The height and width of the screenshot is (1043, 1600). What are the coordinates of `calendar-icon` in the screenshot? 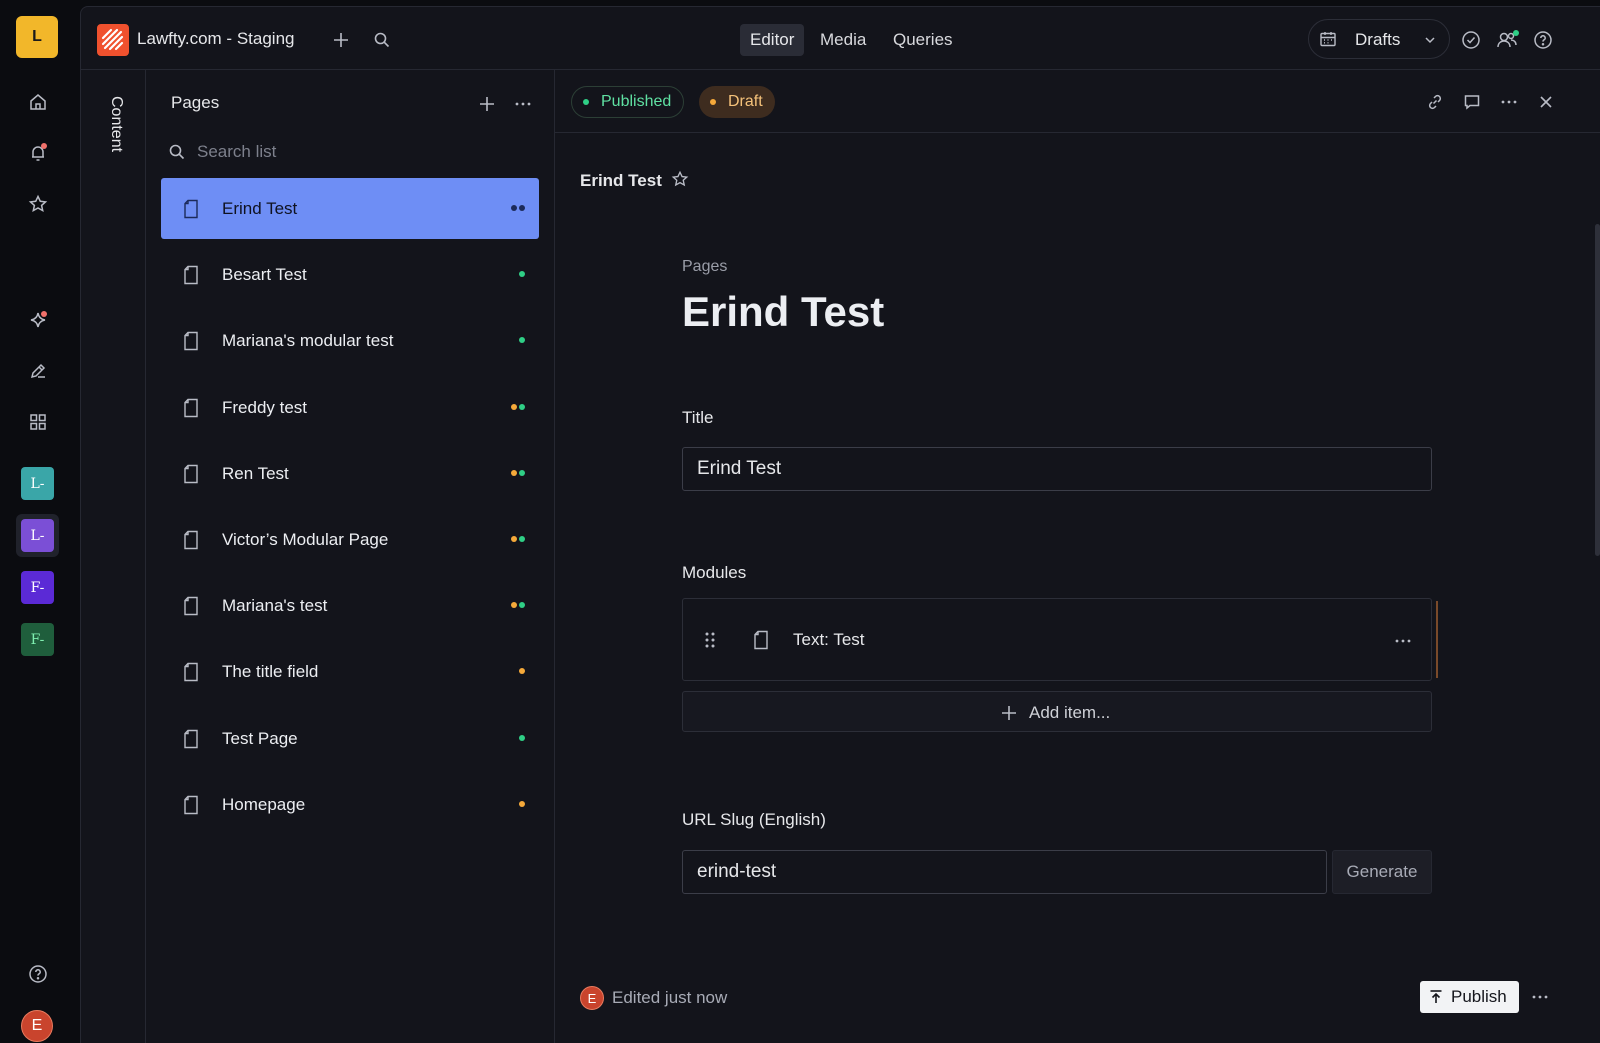 It's located at (1328, 39).